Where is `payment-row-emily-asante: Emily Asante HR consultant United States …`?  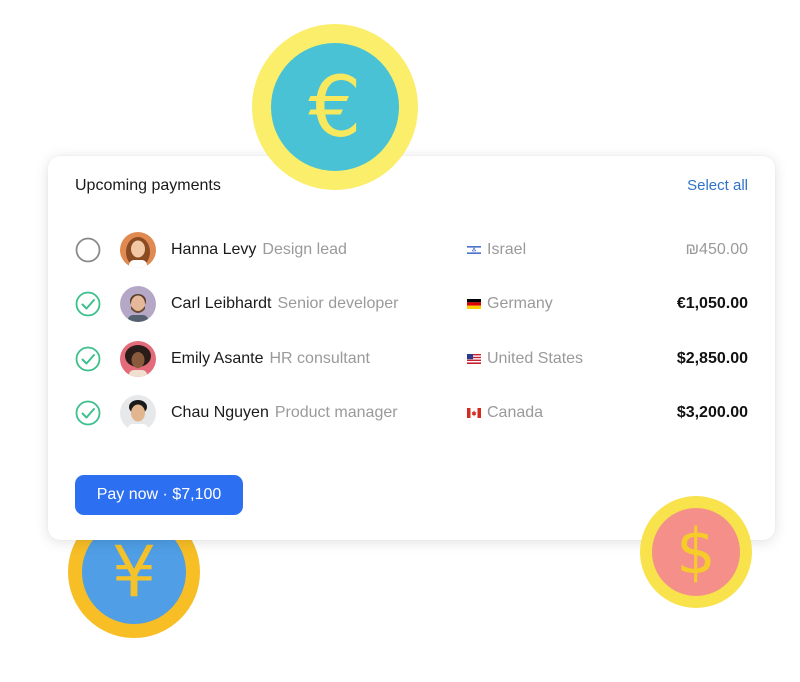
payment-row-emily-asante: Emily Asante HR consultant United States … is located at coordinates (411, 359).